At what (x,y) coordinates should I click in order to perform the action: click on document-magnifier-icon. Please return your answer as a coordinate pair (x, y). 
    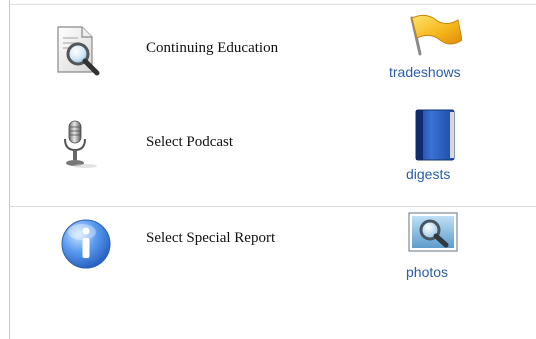
    Looking at the image, I should click on (78, 50).